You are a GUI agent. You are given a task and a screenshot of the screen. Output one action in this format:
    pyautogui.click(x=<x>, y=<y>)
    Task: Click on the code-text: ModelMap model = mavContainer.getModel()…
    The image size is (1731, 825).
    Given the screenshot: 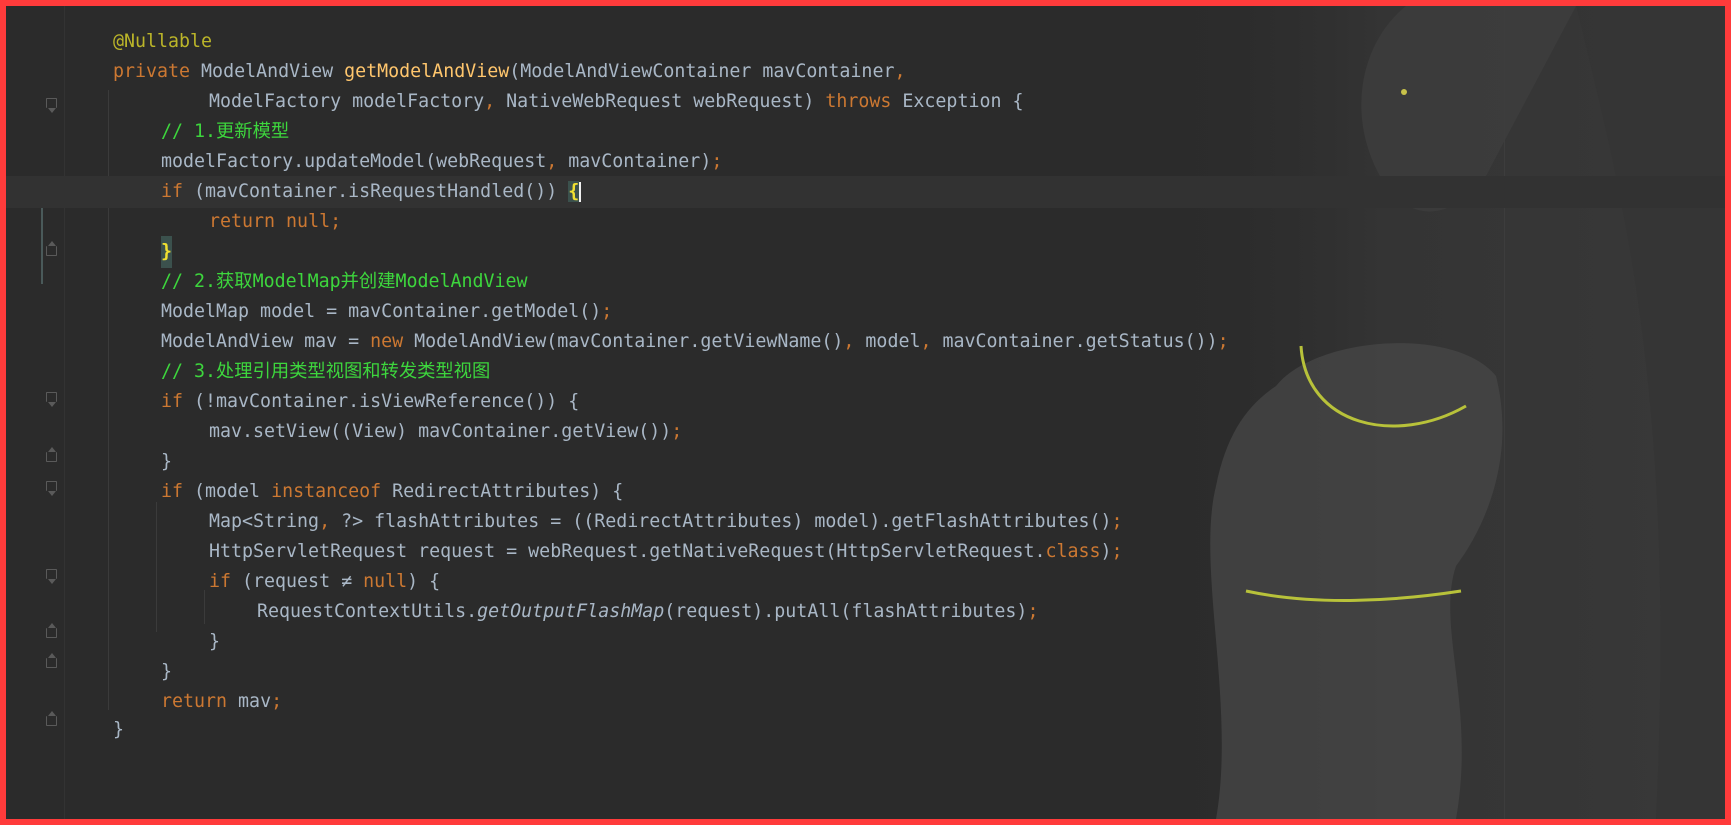 What is the action you would take?
    pyautogui.click(x=387, y=311)
    